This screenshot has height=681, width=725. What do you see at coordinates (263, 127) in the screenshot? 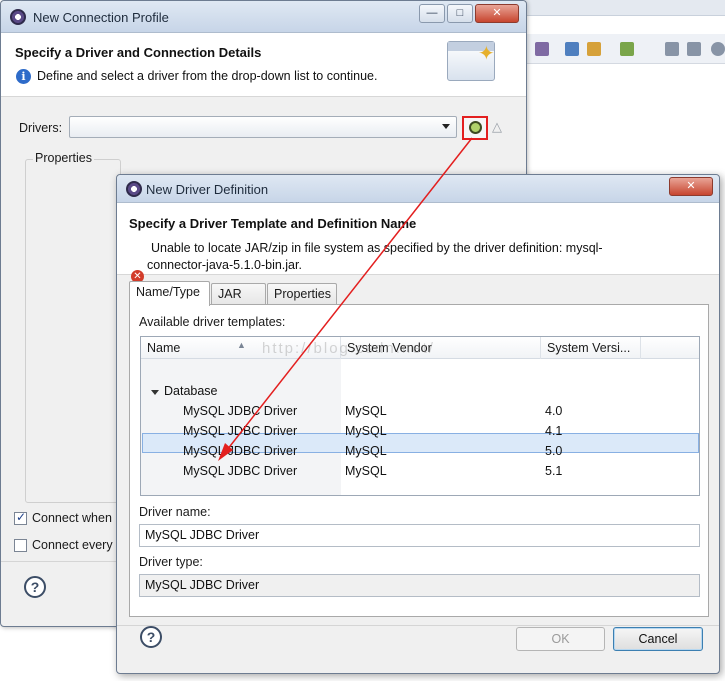
I see `drivers-combo` at bounding box center [263, 127].